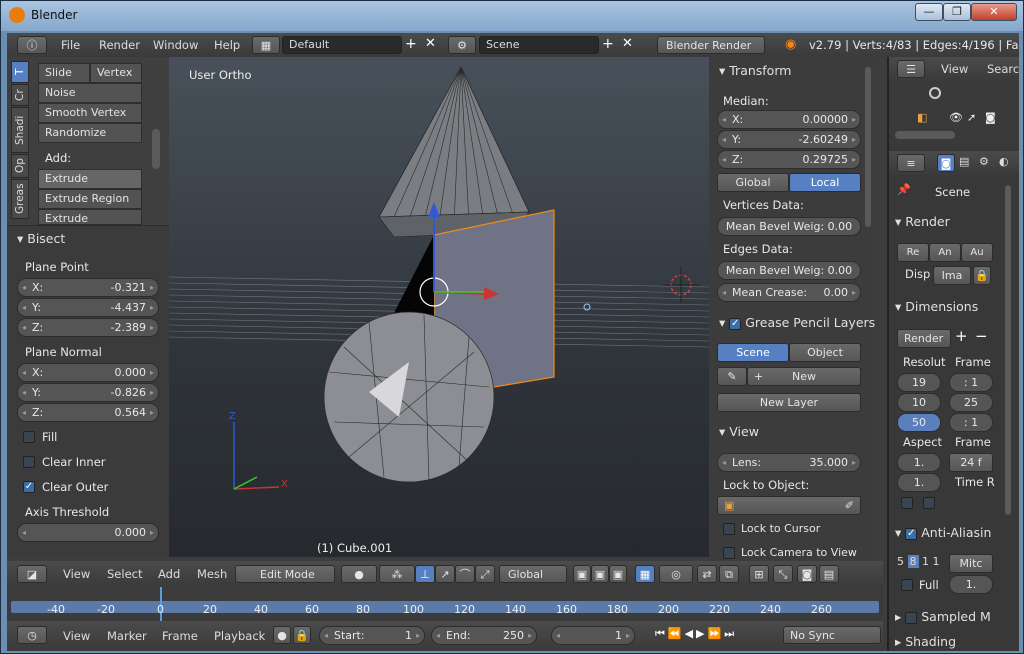  What do you see at coordinates (20, 72) in the screenshot?
I see `tab-tools: T` at bounding box center [20, 72].